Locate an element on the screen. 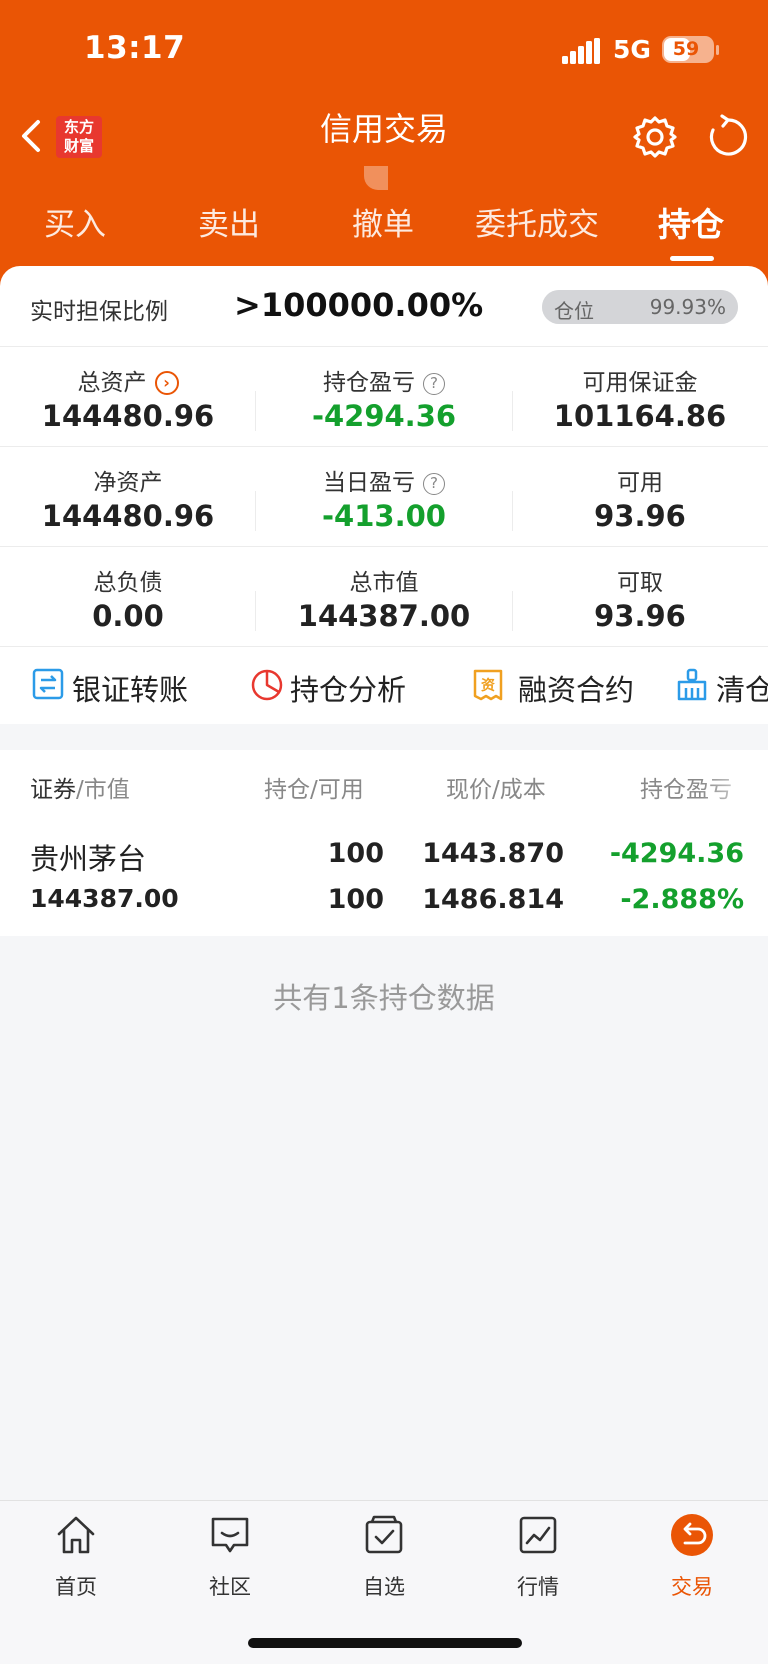 The image size is (768, 1664). guarantee-ratio-value: >100000.00% is located at coordinates (359, 305).